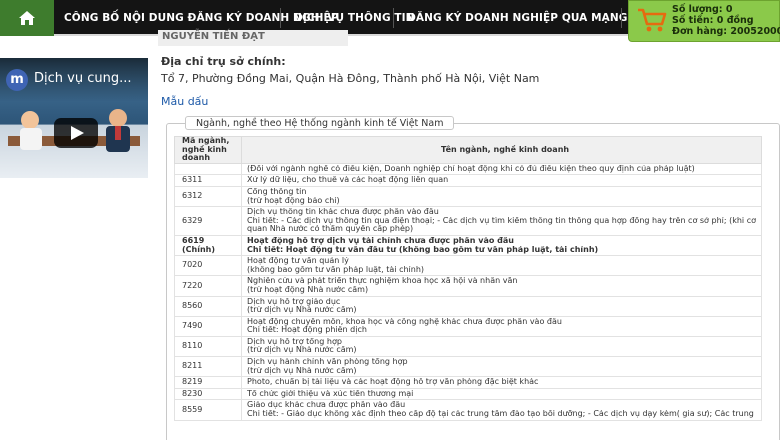 This screenshot has height=440, width=780. Describe the element at coordinates (208, 394) in the screenshot. I see `industry-code: 8230` at that location.